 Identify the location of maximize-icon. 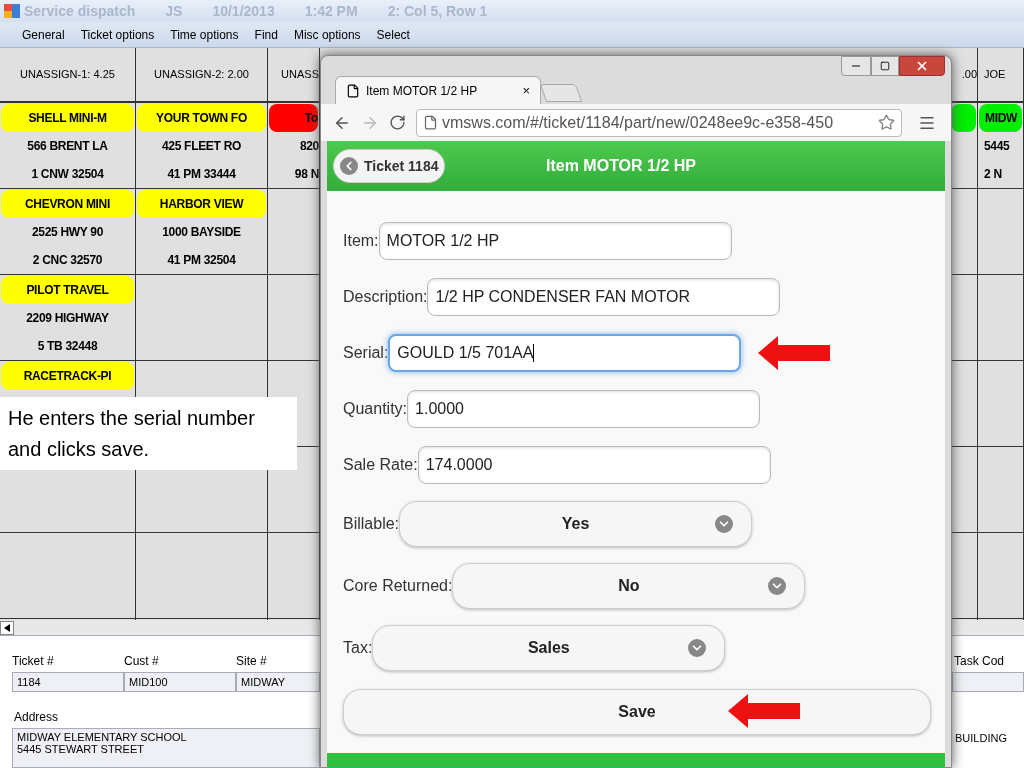
(885, 66).